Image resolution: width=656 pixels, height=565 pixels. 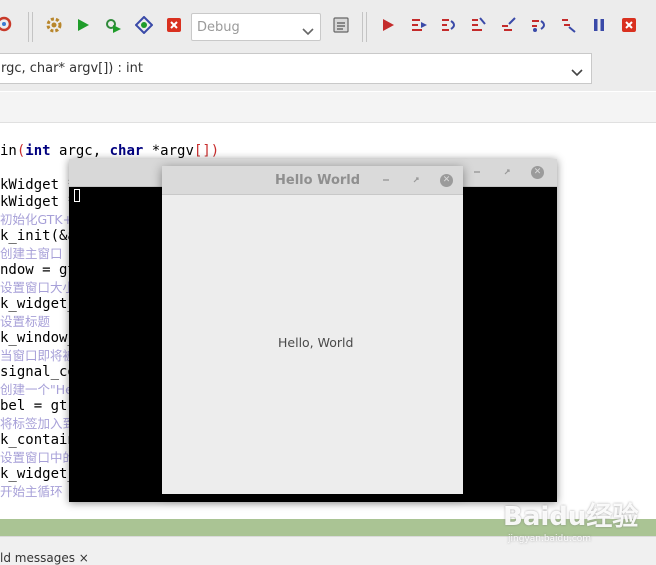 I want to click on next-line-icon, so click(x=449, y=25).